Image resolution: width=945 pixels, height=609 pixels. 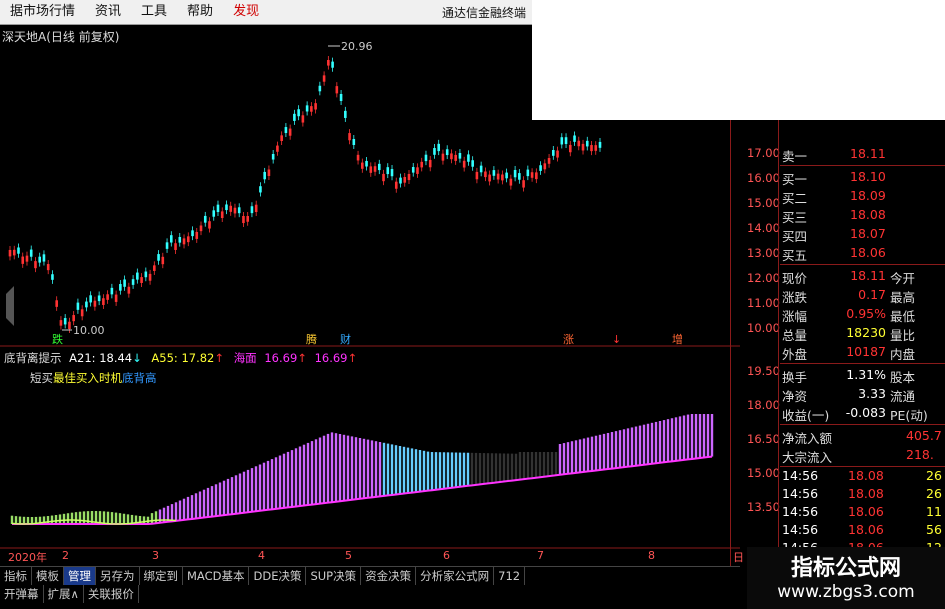 What do you see at coordinates (862, 198) in the screenshot?
I see `buy-row: 买二 18.09` at bounding box center [862, 198].